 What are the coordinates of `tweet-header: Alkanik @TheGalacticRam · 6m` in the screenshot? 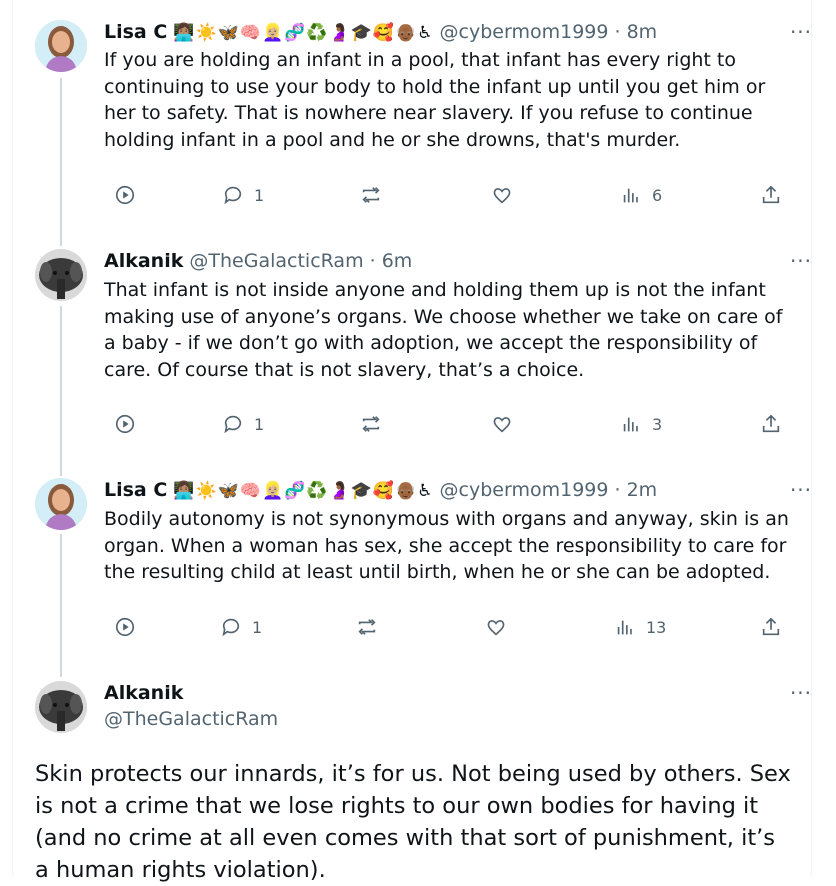 It's located at (258, 261).